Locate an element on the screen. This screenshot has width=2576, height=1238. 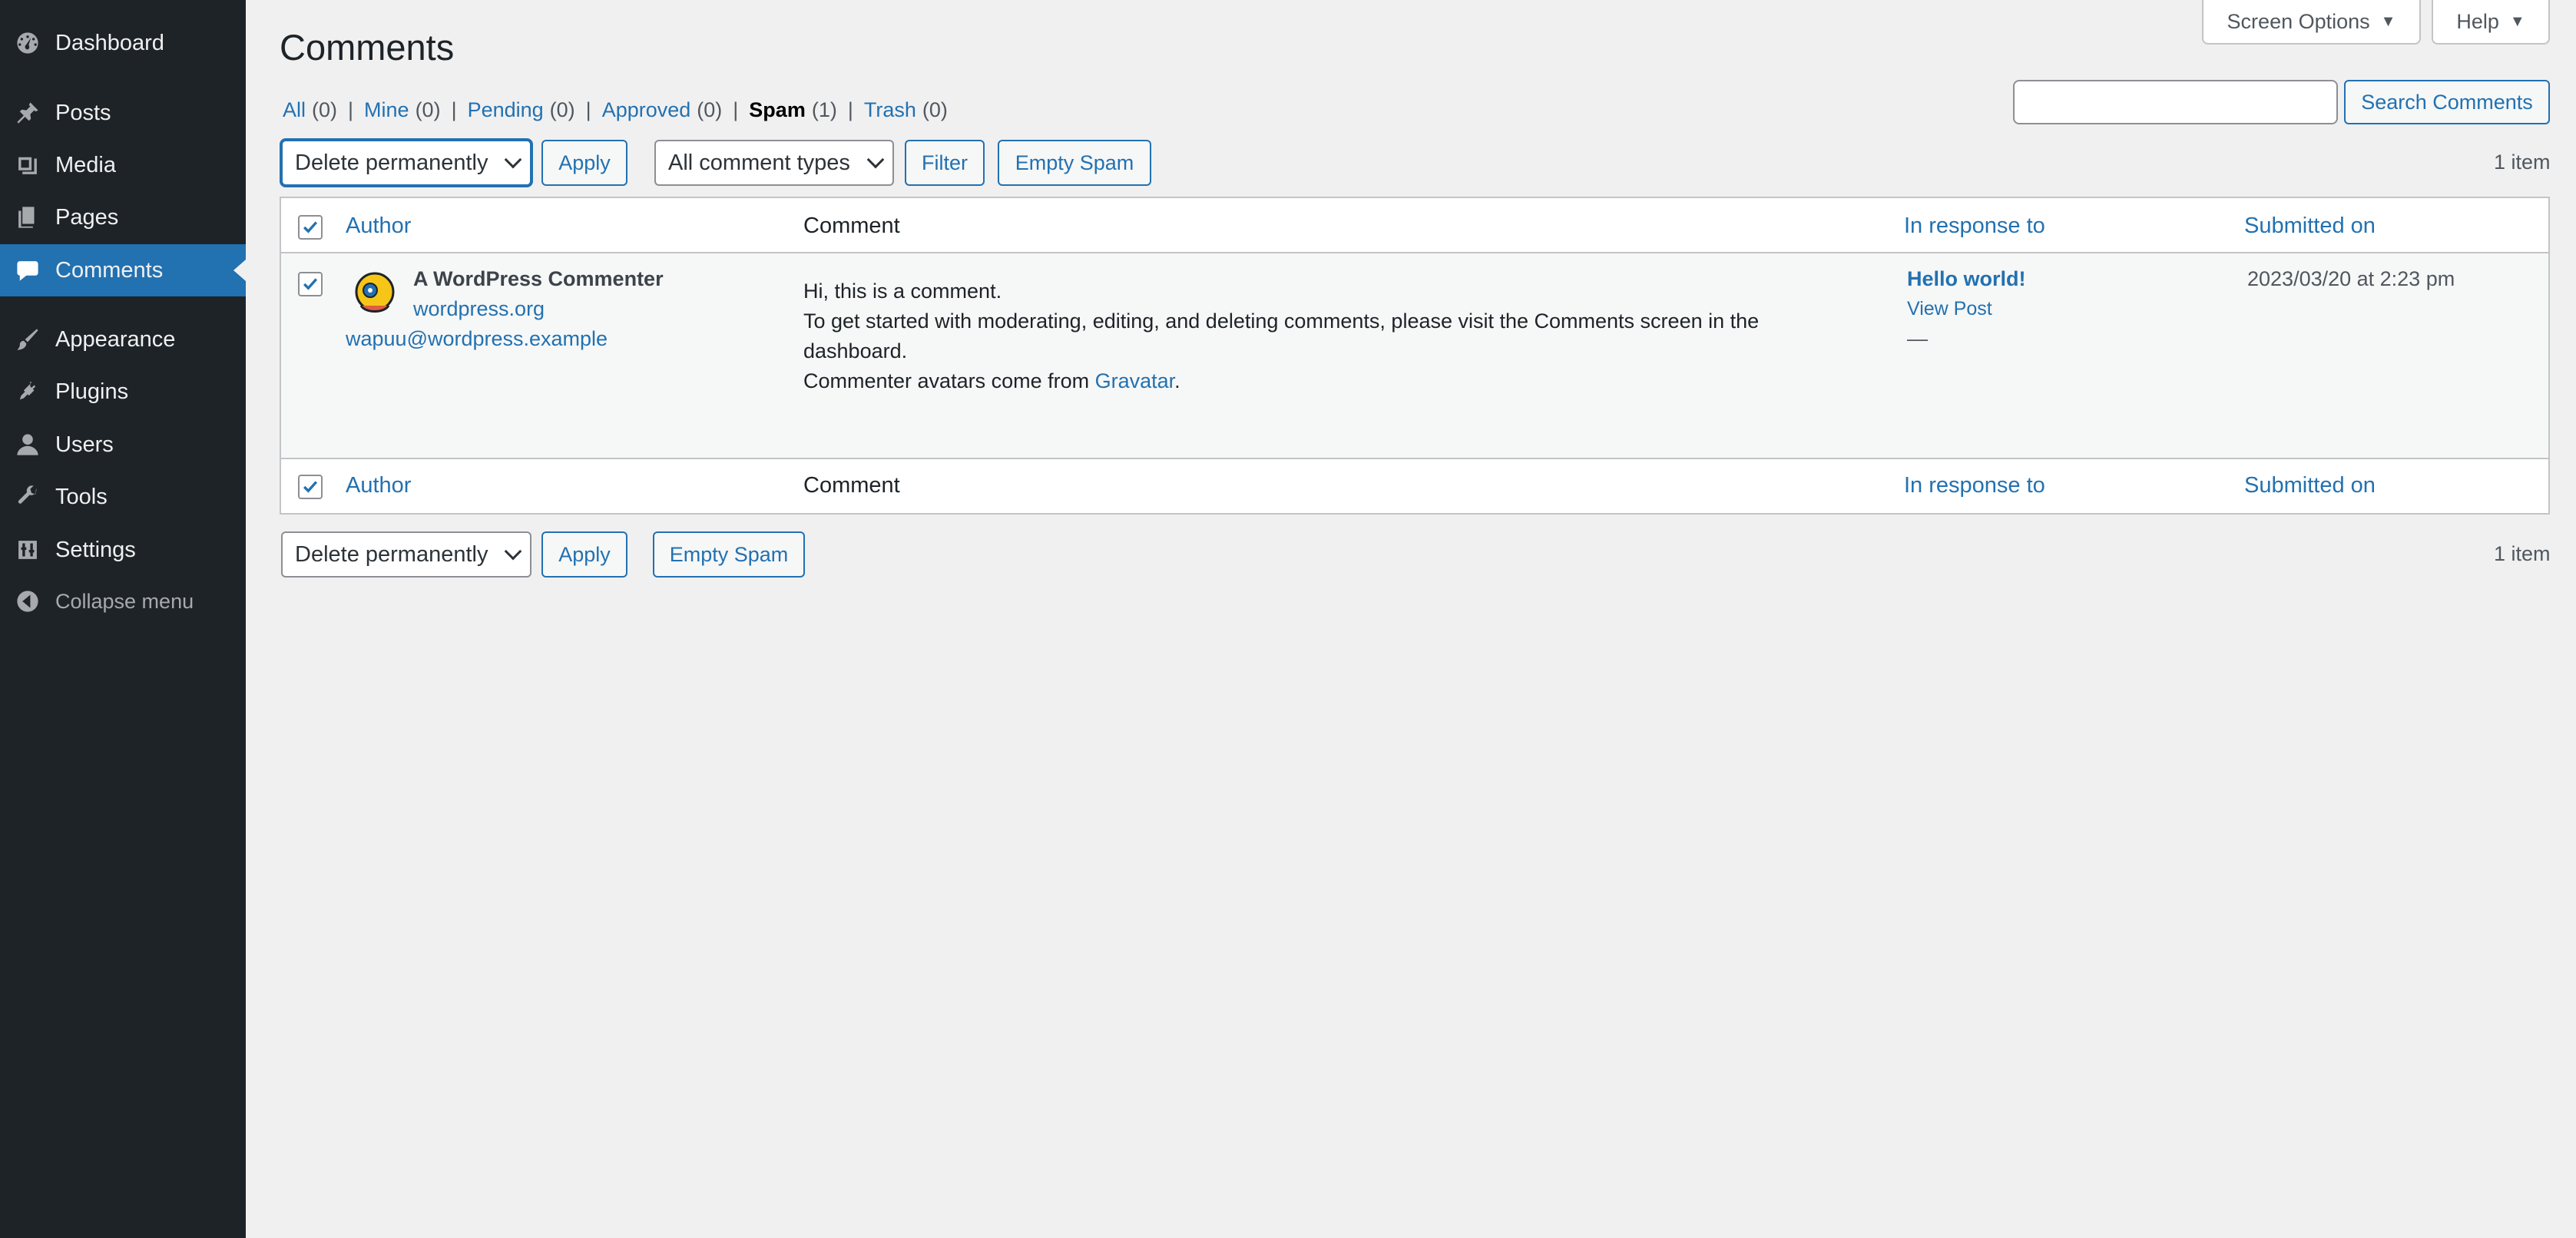
filter-spam-current: Spam is located at coordinates (778, 110).